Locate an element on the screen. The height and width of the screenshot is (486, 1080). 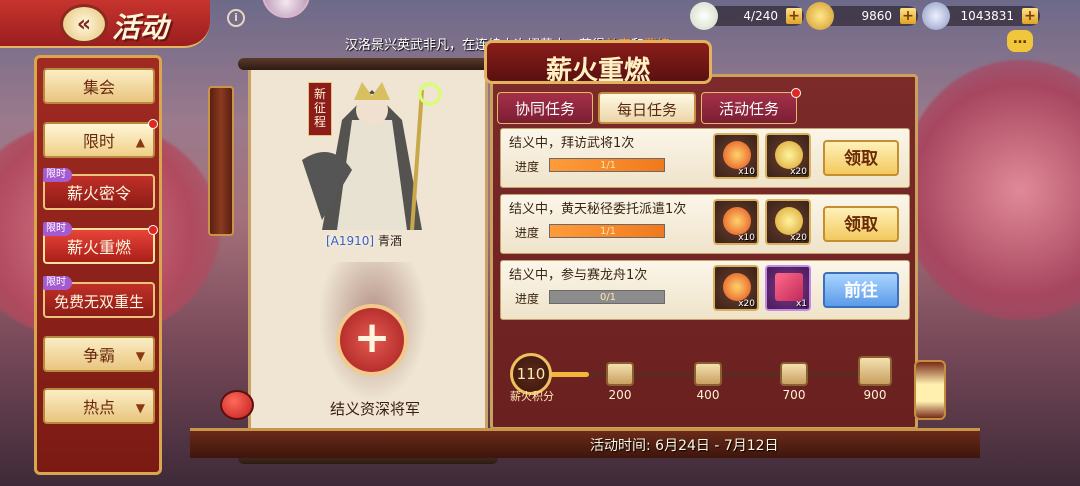
resource-gold: 9860 + is located at coordinates (862, 16).